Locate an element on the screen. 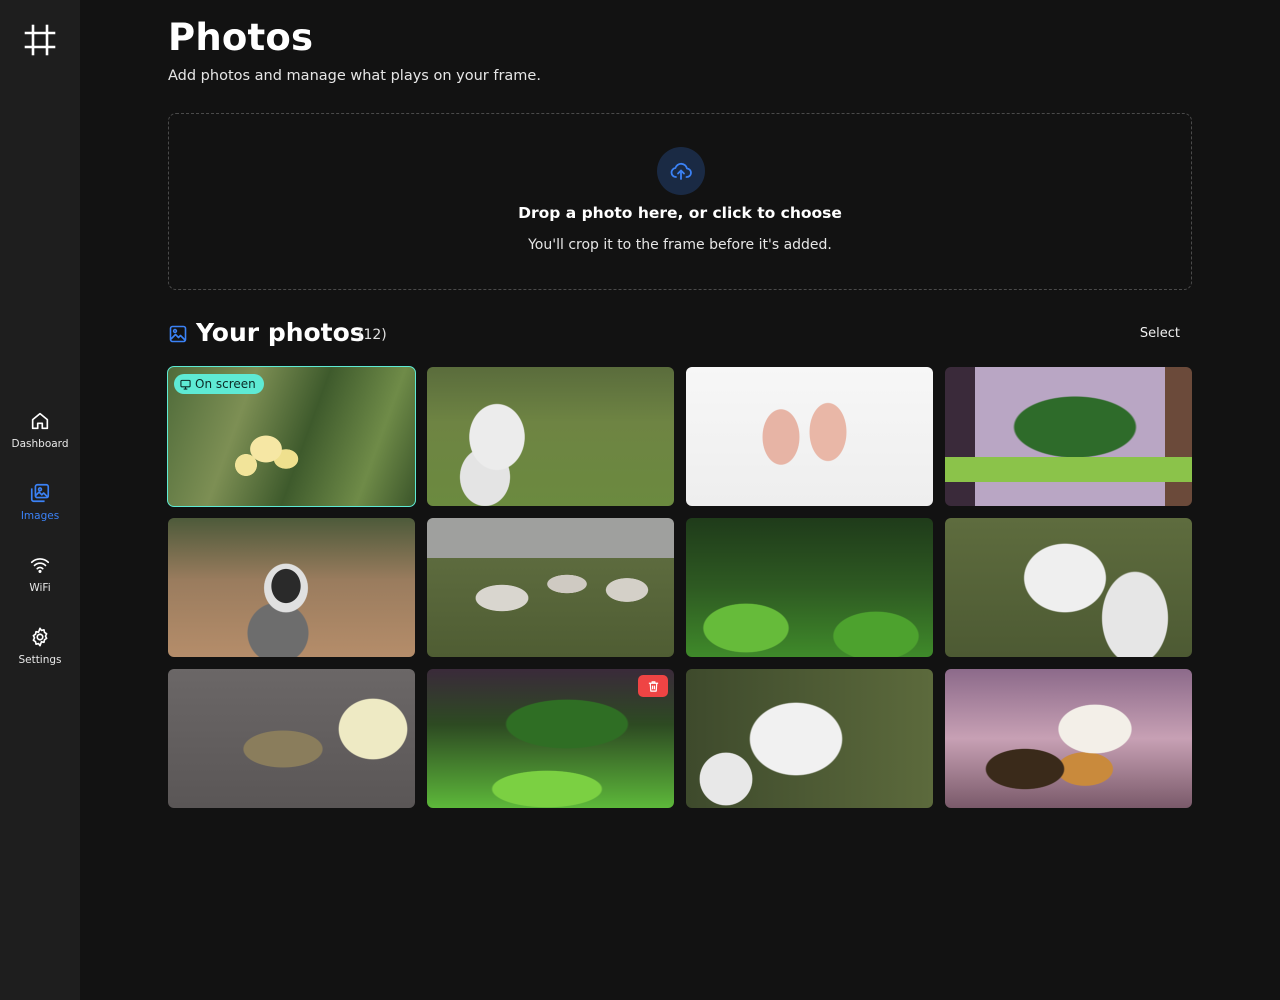 This screenshot has width=1280, height=1000. sidebar-item-label: Settings is located at coordinates (40, 660).